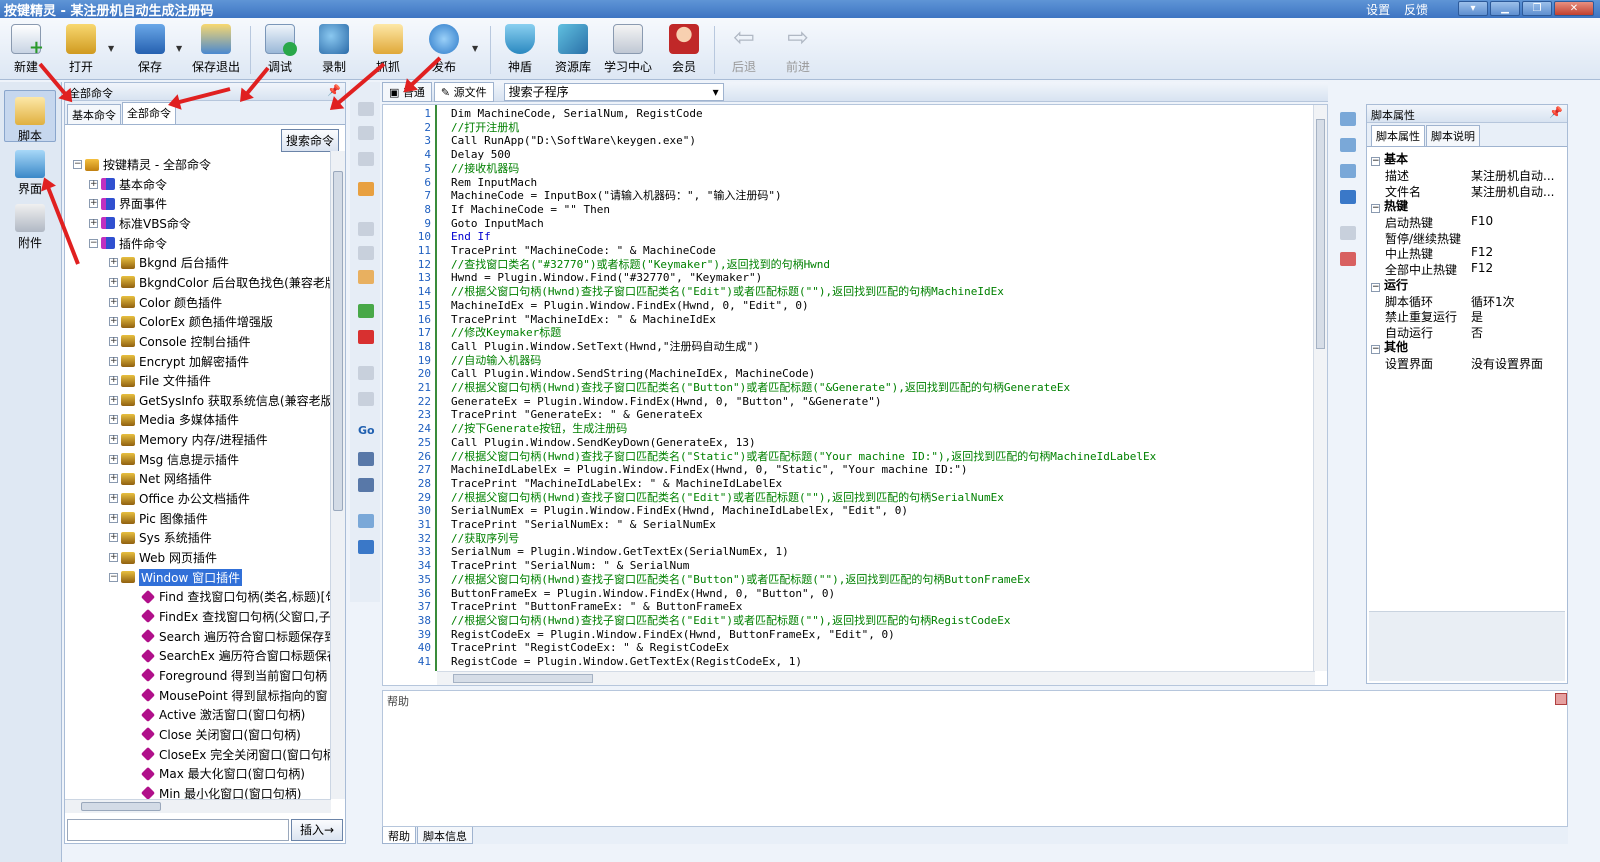 The width and height of the screenshot is (1600, 862). Describe the element at coordinates (220, 321) in the screenshot. I see `tree-node: + ColorEx 颜色插件增强版` at that location.